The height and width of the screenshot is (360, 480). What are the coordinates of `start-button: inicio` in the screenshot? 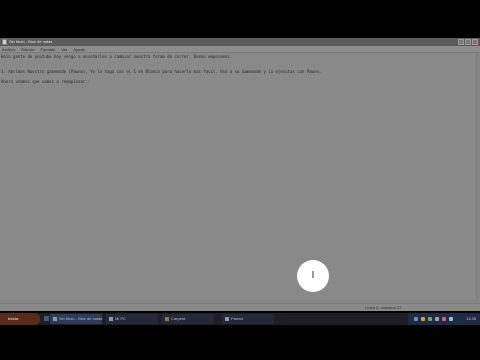 It's located at (20, 319).